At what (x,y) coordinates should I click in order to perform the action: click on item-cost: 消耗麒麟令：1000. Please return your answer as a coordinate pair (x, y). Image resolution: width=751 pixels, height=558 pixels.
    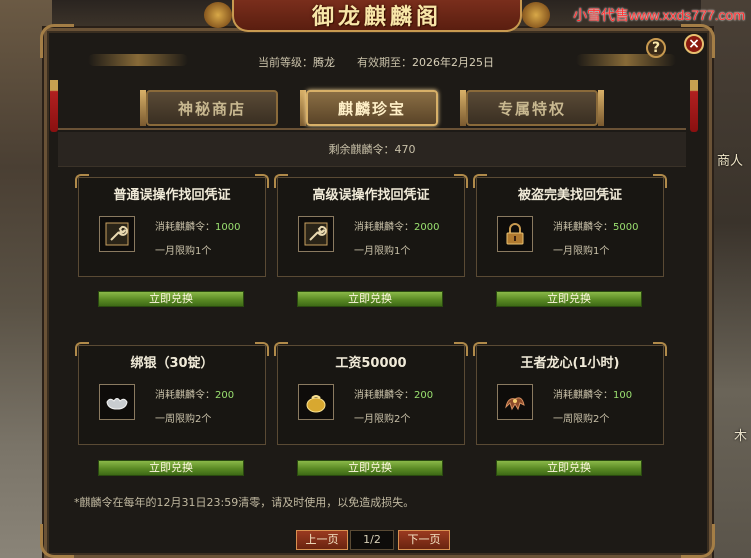
    Looking at the image, I should click on (197, 225).